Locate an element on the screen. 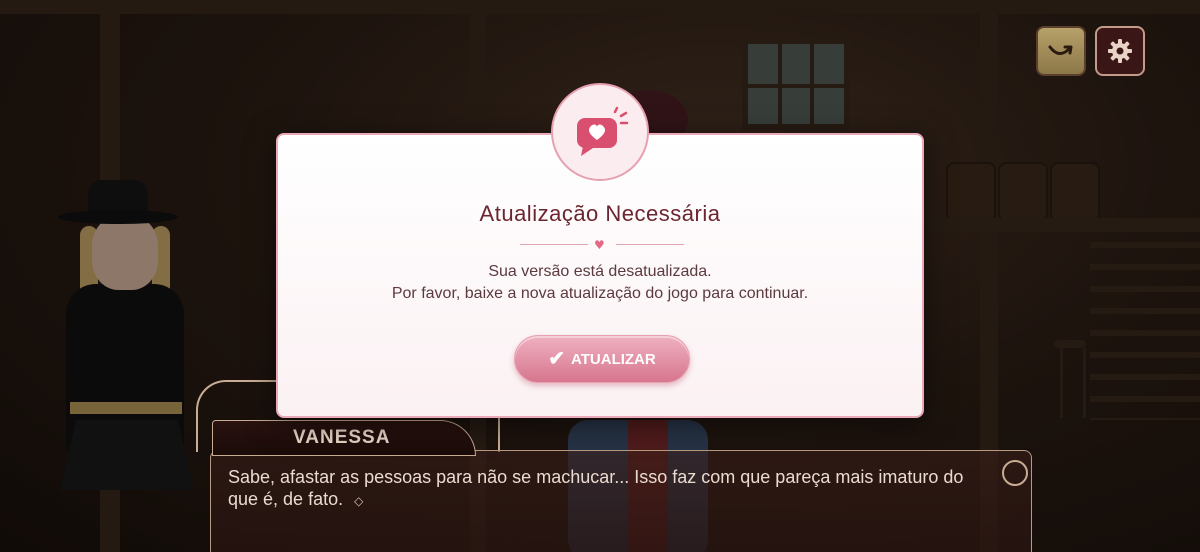  next-indicator-icon: ◇ is located at coordinates (359, 501).